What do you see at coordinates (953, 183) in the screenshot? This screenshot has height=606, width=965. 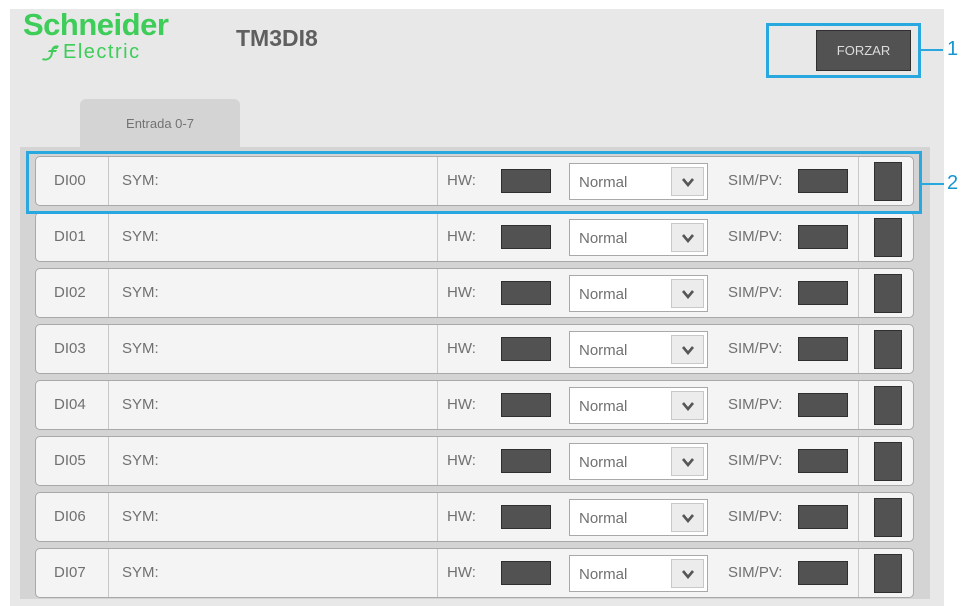 I see `callout-number-row: 2` at bounding box center [953, 183].